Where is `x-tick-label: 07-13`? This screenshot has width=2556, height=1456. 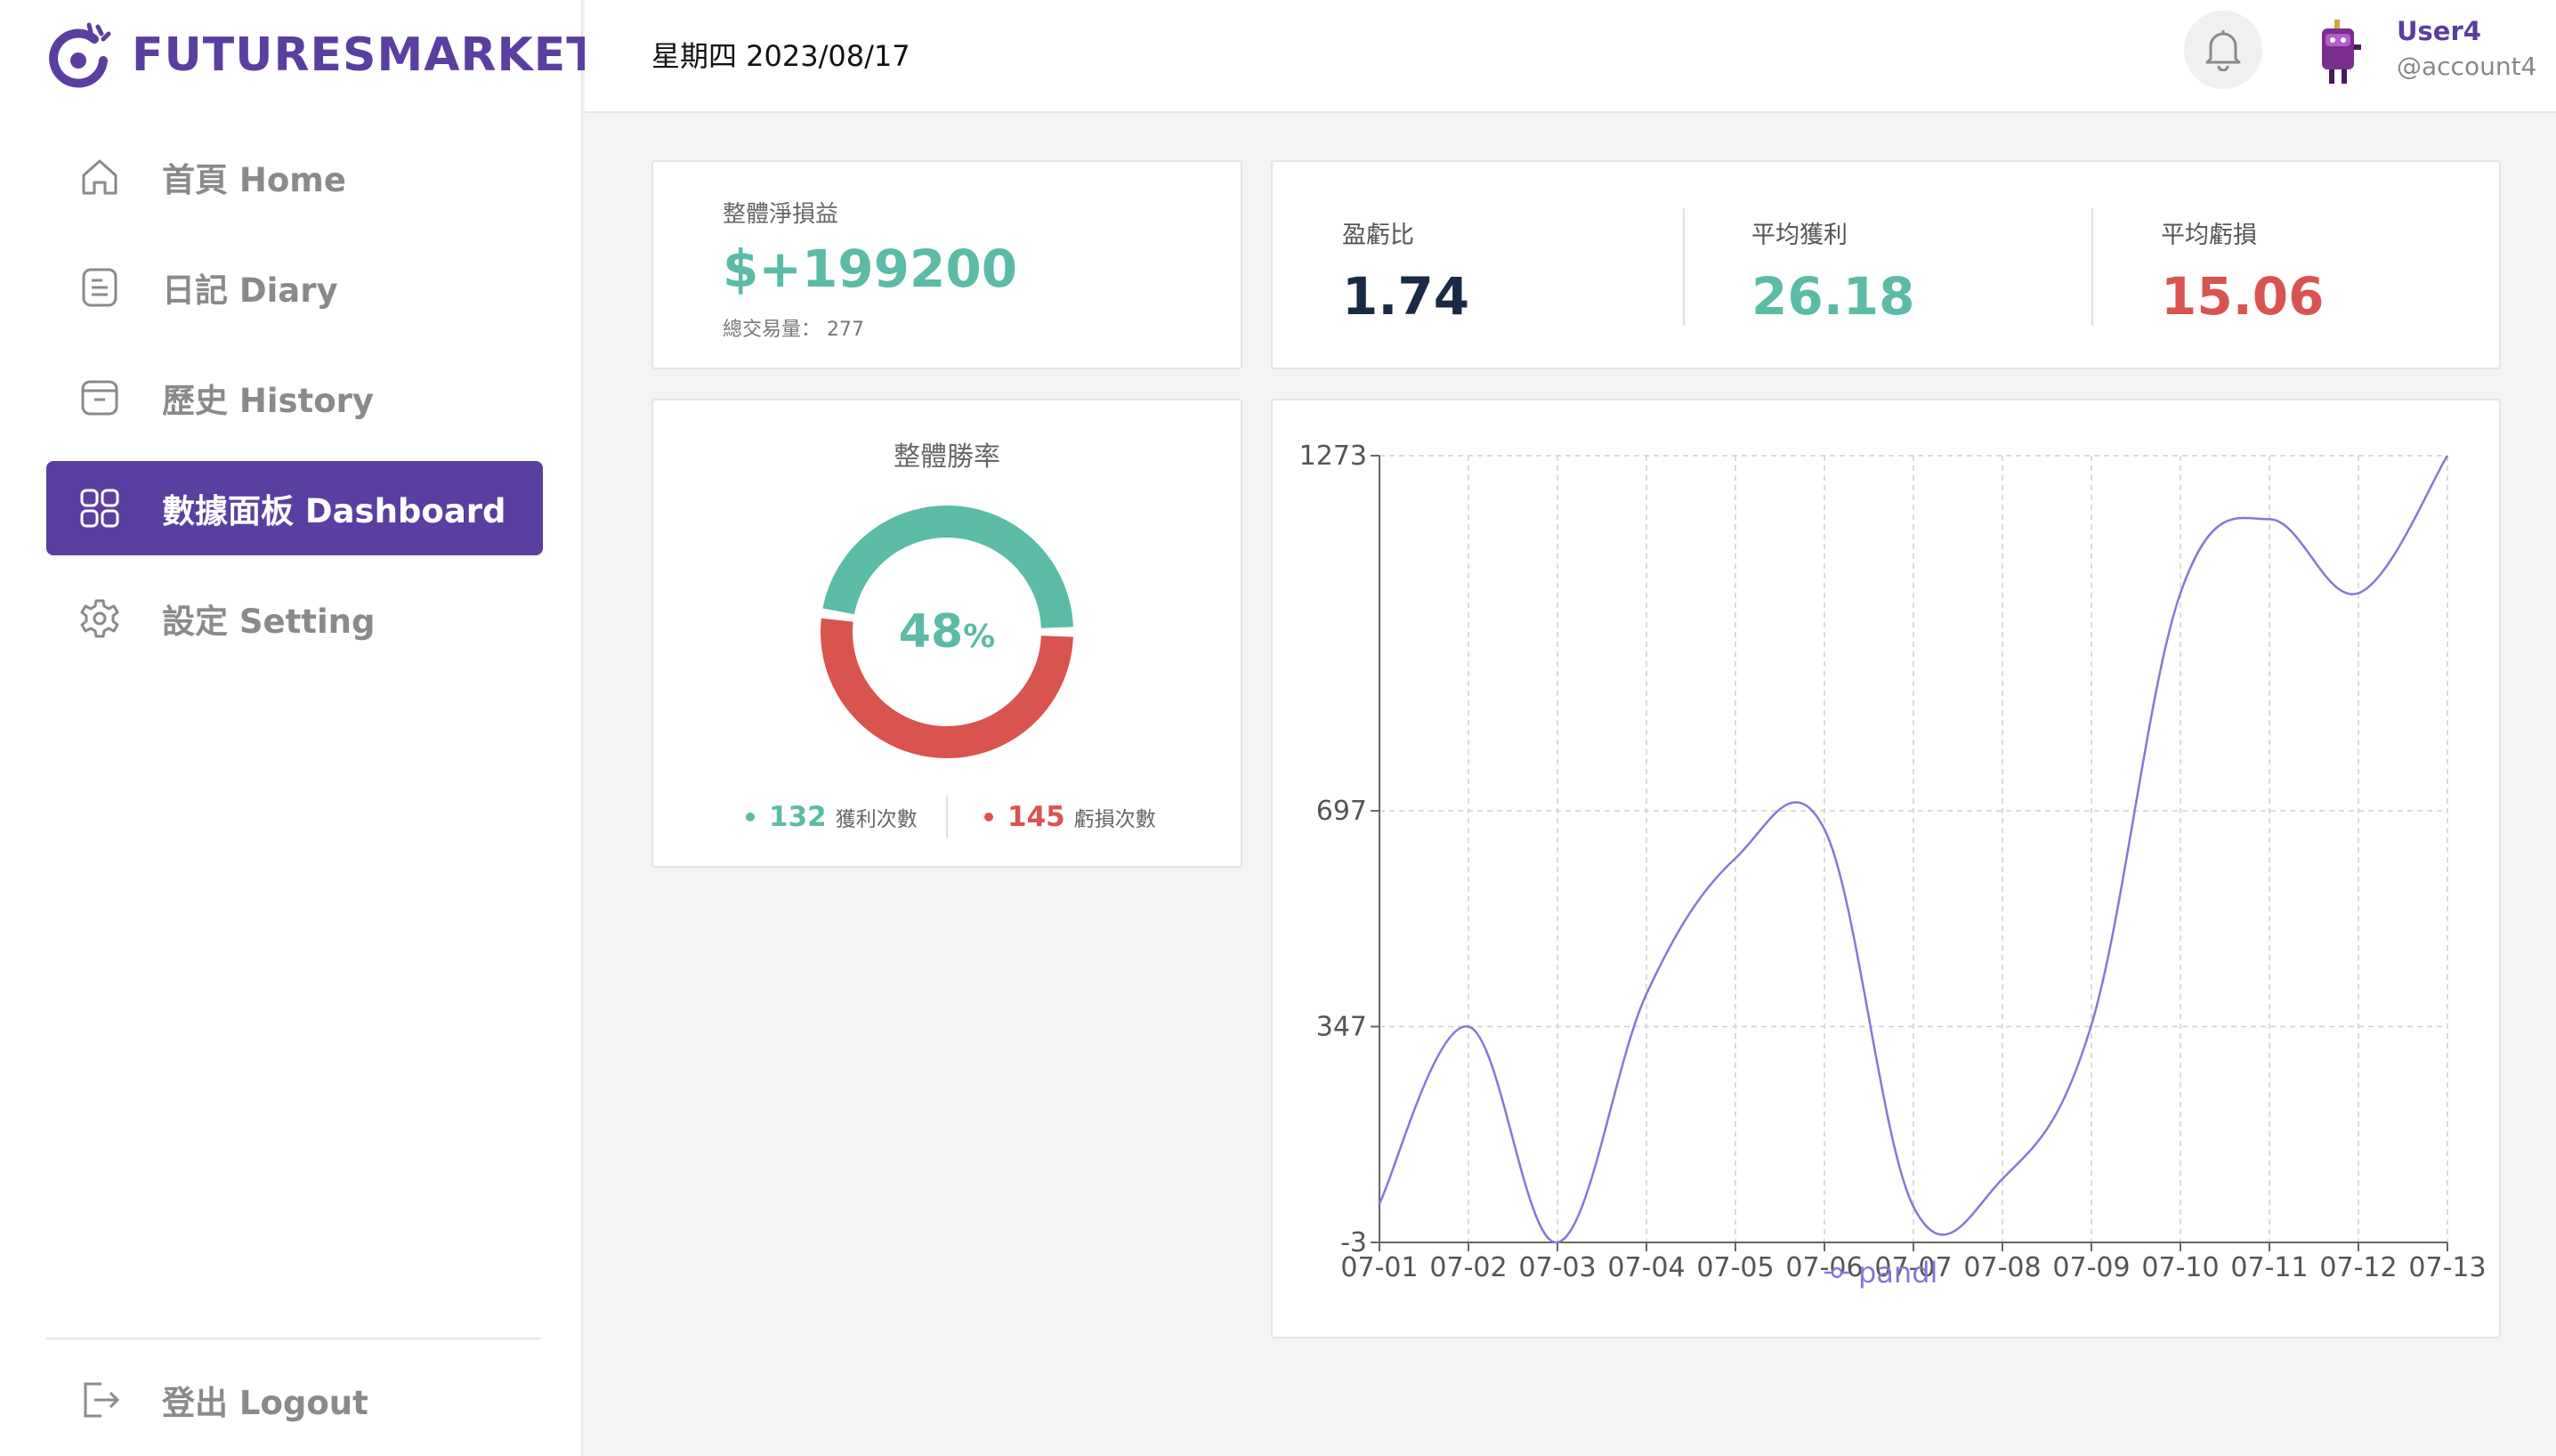 x-tick-label: 07-13 is located at coordinates (2447, 1267).